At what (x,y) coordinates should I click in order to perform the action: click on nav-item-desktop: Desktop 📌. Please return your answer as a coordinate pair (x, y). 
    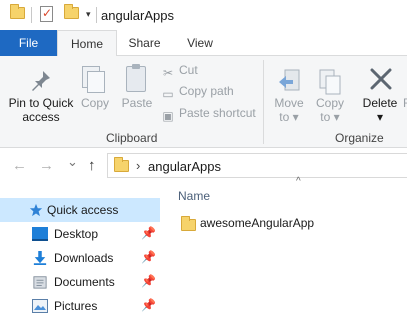
    Looking at the image, I should click on (80, 234).